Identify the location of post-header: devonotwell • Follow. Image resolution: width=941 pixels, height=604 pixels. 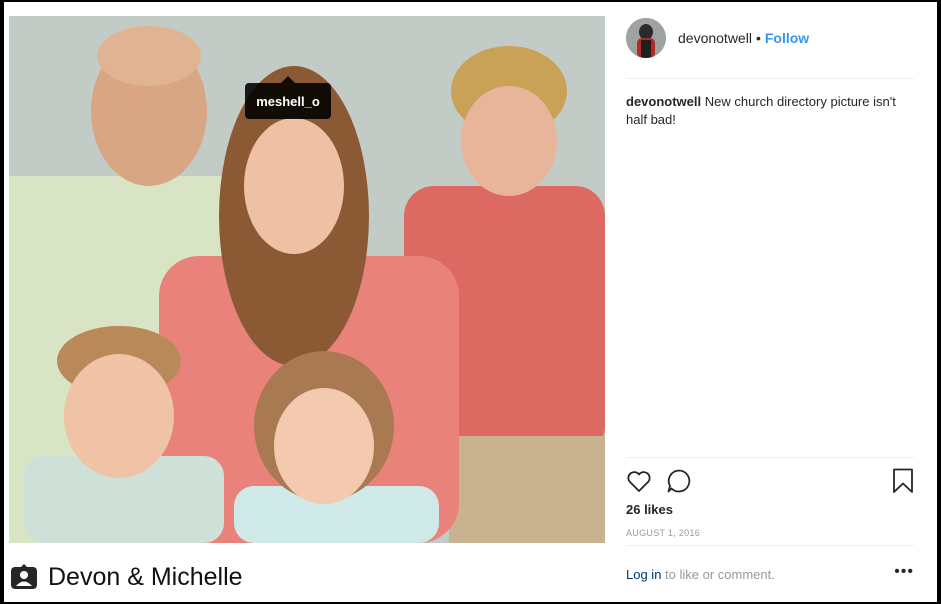
(717, 38).